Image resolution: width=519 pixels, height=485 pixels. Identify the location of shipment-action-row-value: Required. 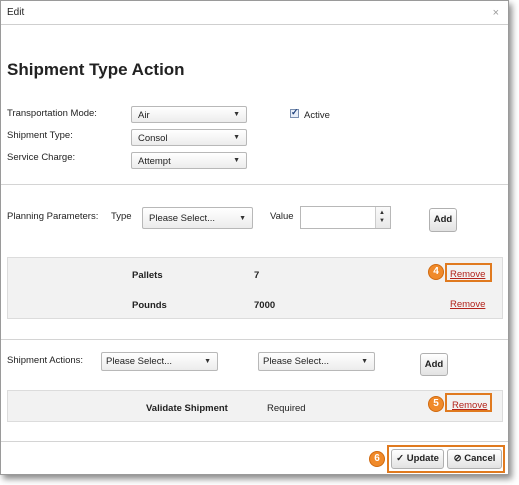
(286, 408).